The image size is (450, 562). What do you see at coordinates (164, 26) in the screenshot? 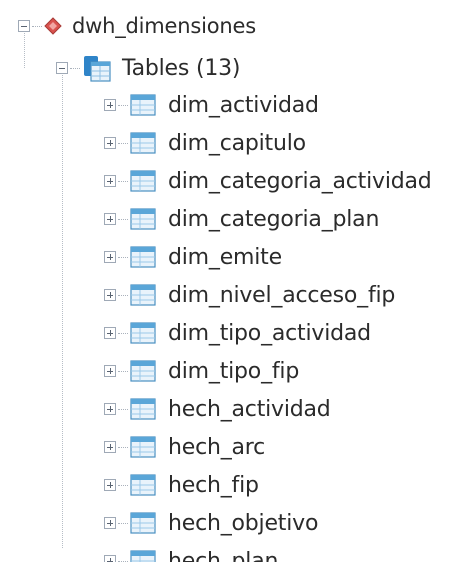
I see `database-name: dwh_dimensiones` at bounding box center [164, 26].